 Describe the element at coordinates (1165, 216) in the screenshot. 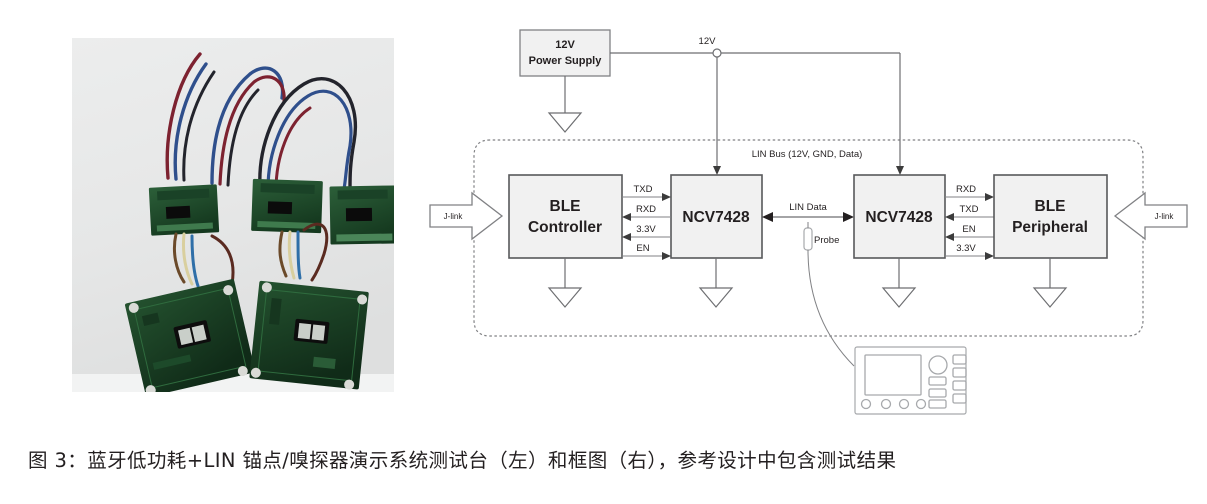

I see `jlink-right-label: J-link` at that location.